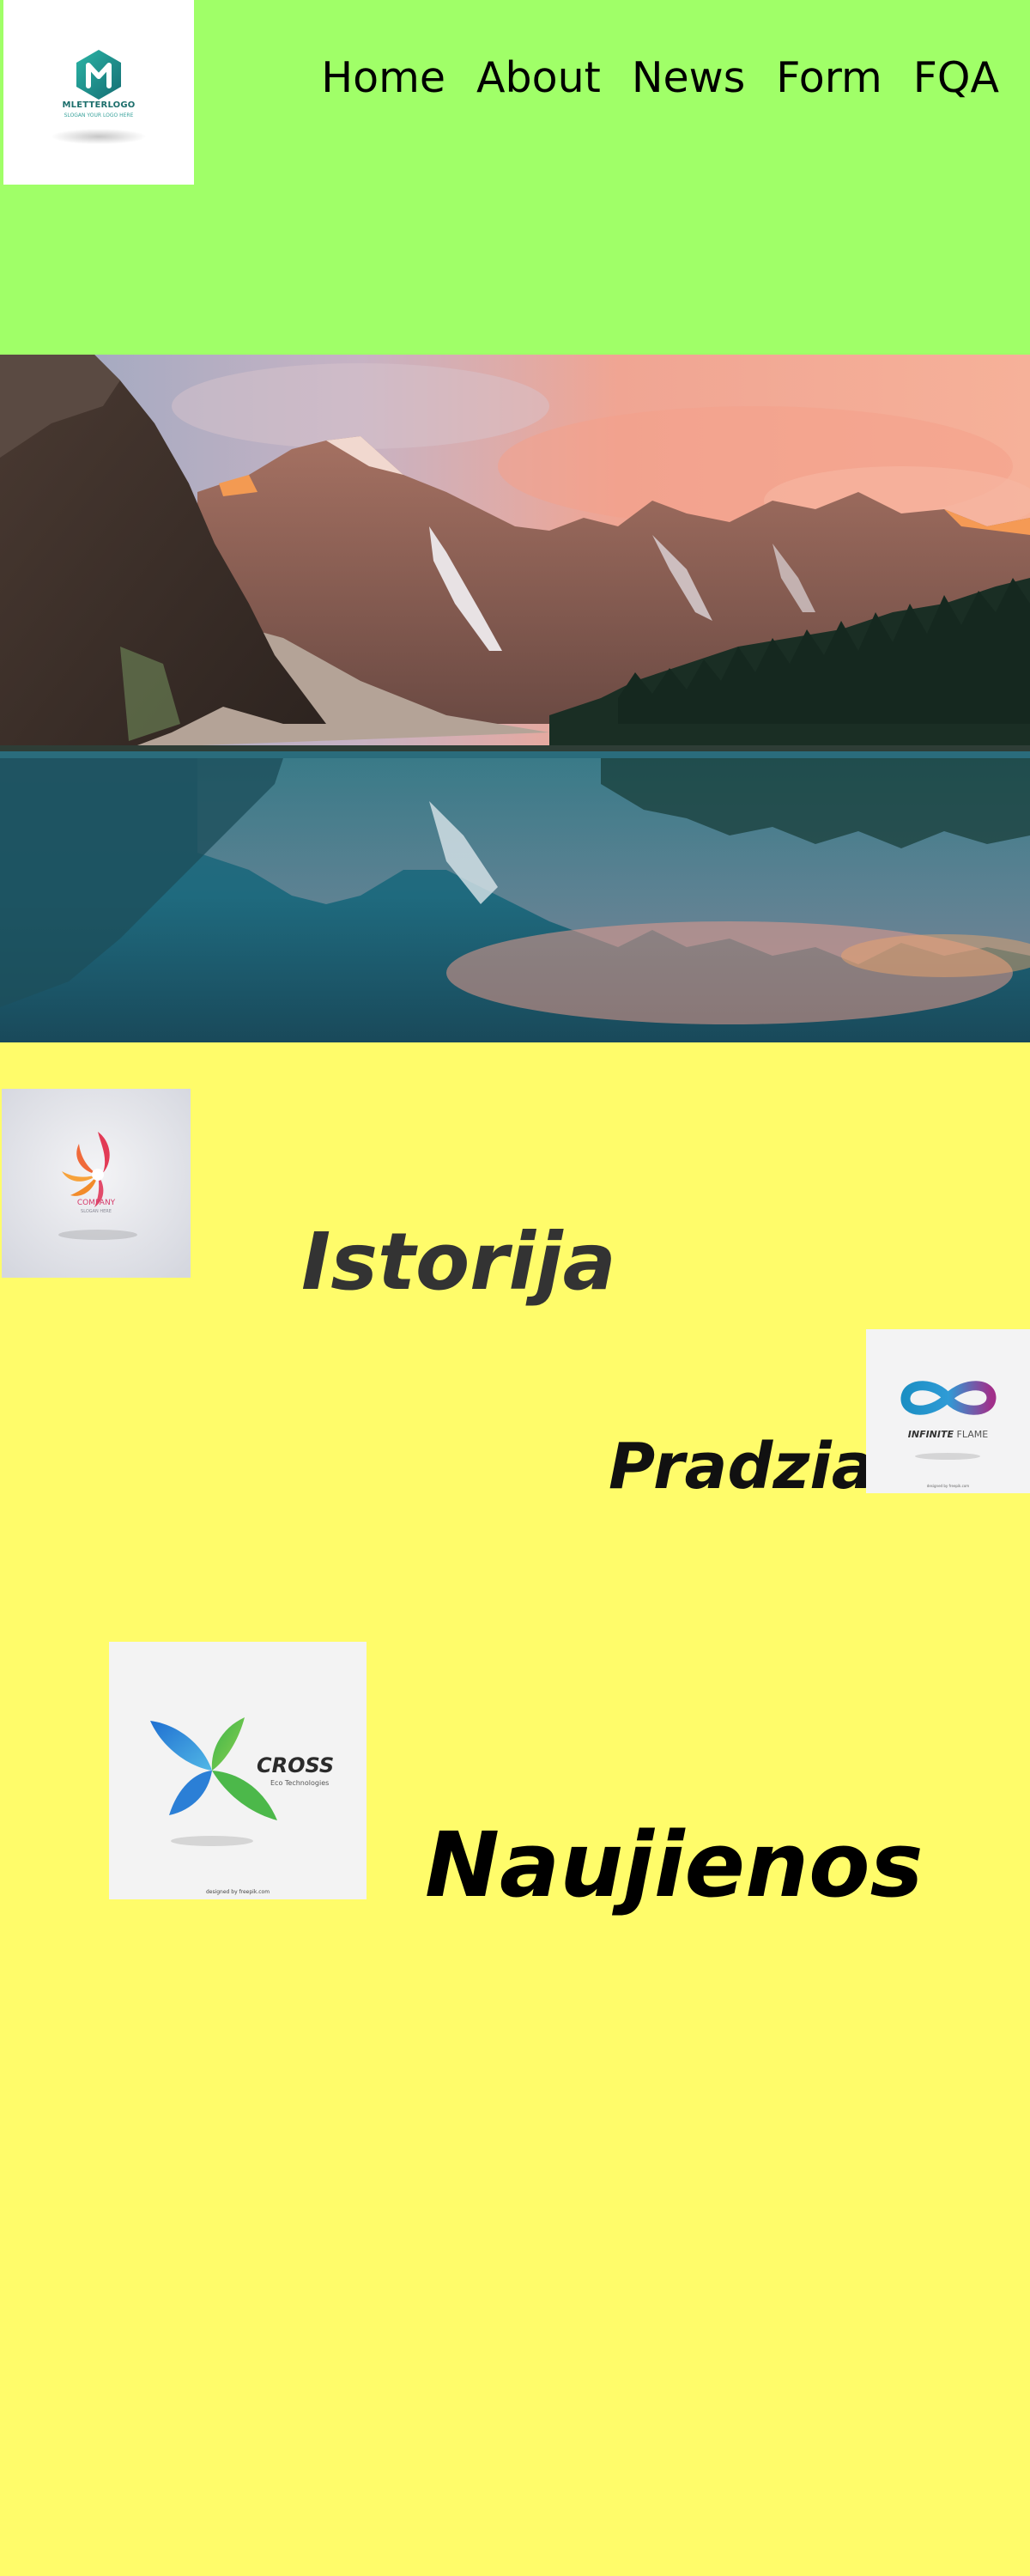  I want to click on nav-home-link: Home, so click(383, 78).